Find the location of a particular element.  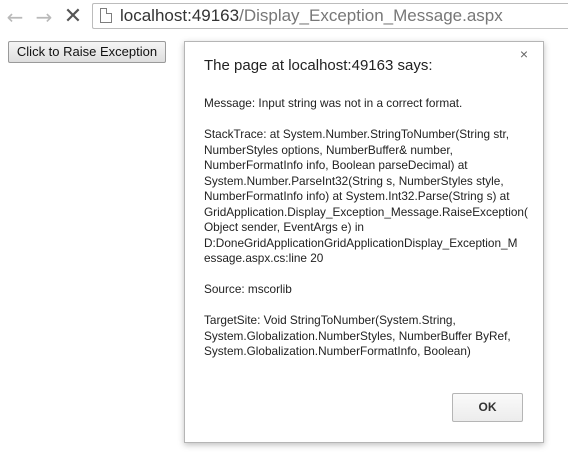

source-line: Source: mscorlib is located at coordinates (248, 289).